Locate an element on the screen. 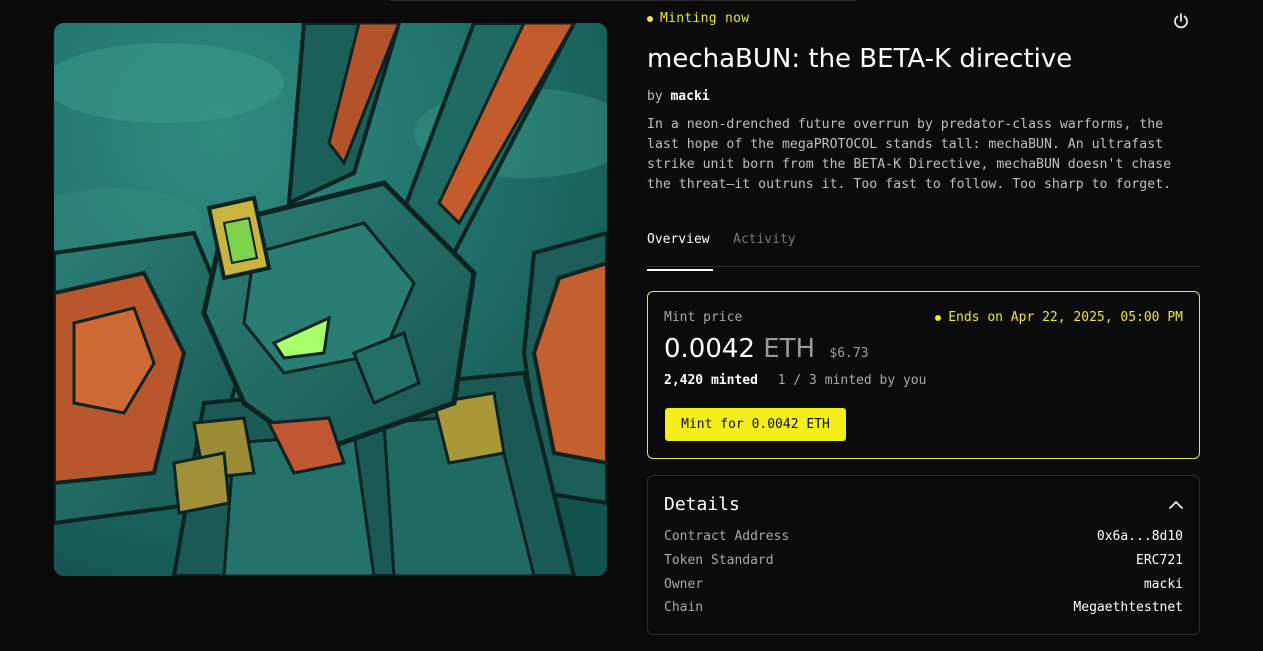  details-title: Details is located at coordinates (702, 504).